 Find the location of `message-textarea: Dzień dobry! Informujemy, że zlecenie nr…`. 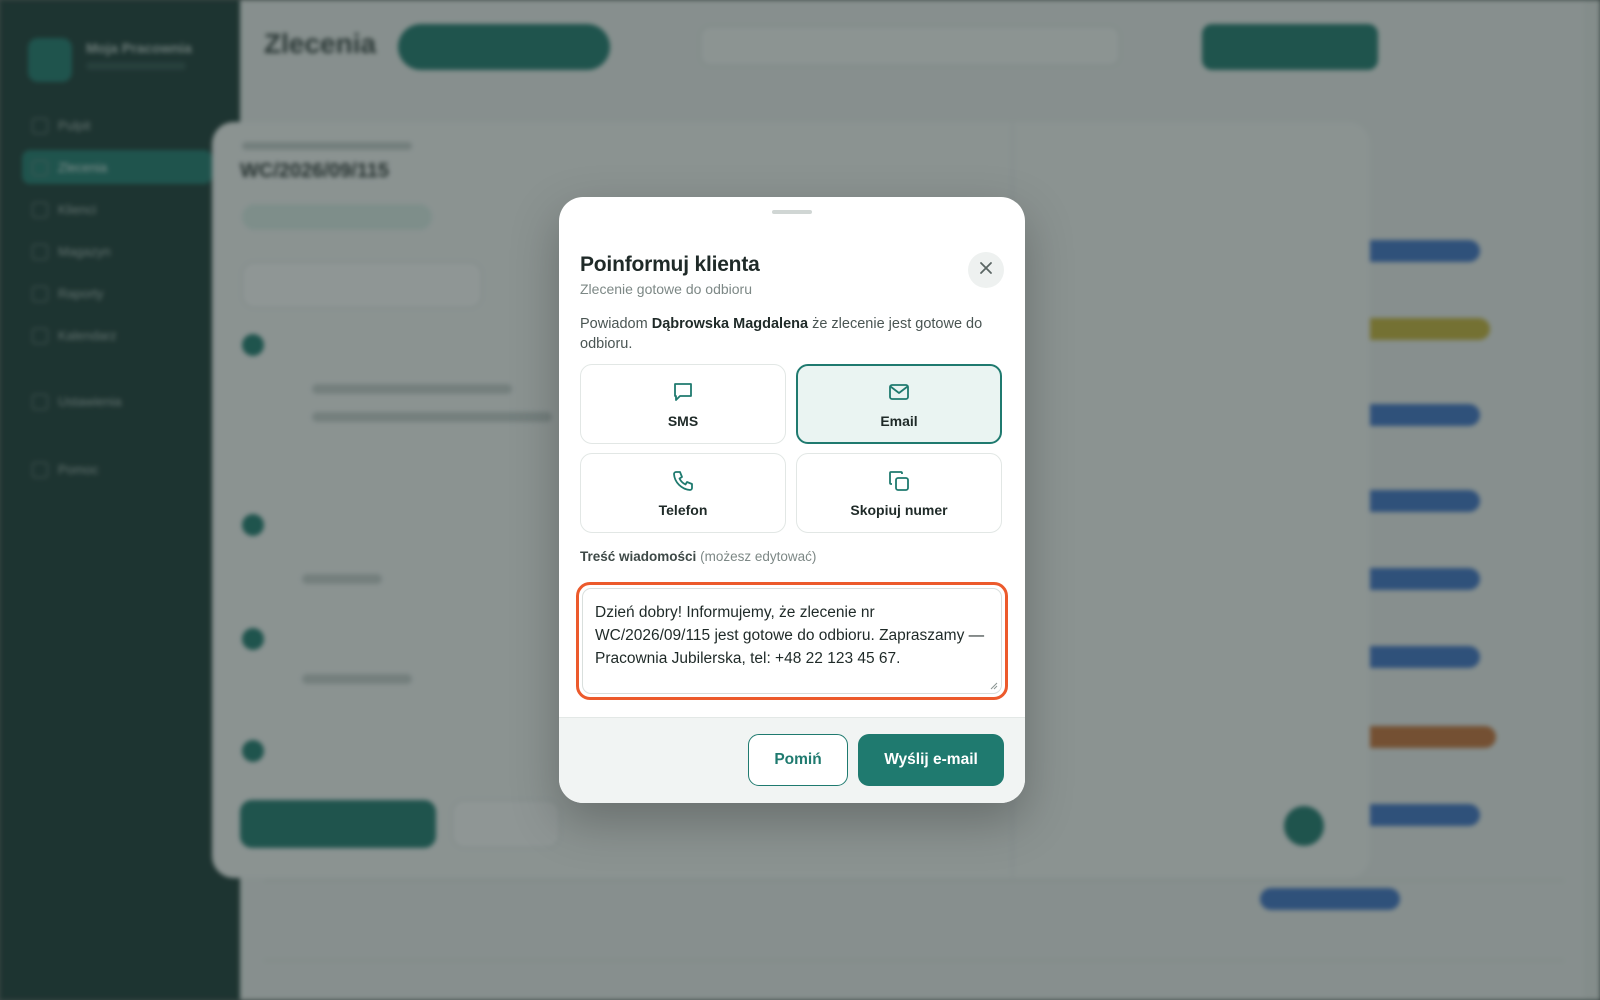

message-textarea: Dzień dobry! Informujemy, że zlecenie nr… is located at coordinates (792, 641).